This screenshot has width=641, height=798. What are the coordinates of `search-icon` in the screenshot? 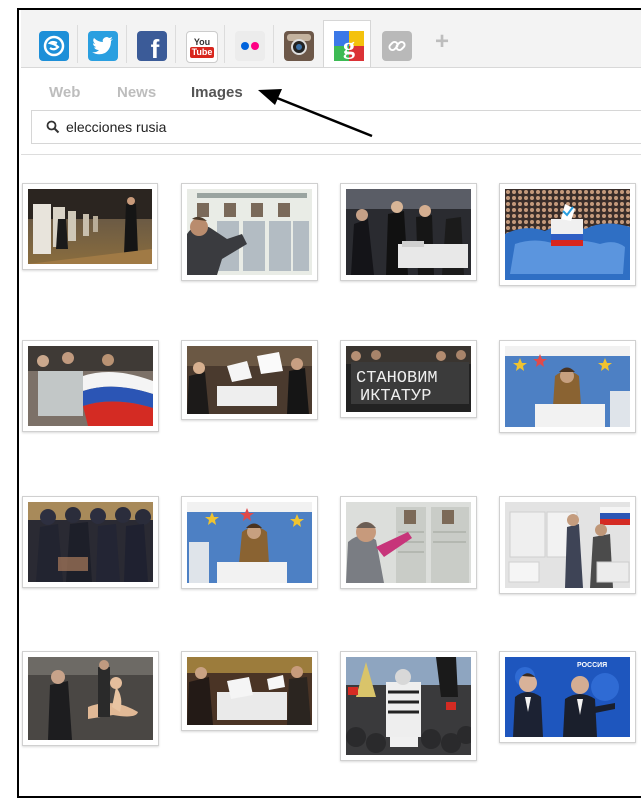 It's located at (53, 129).